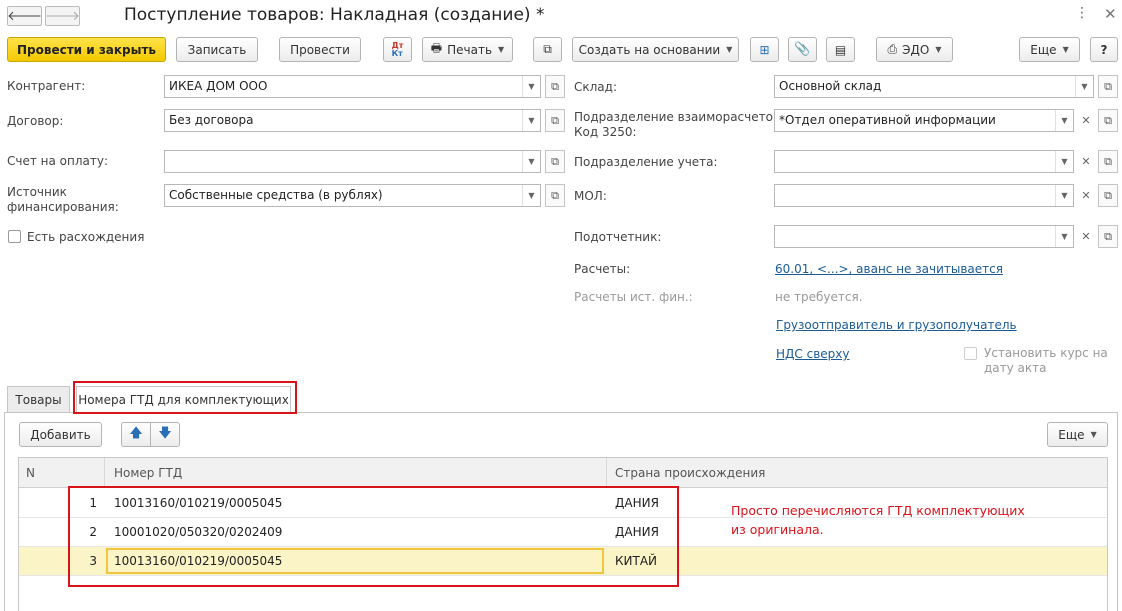 Image resolution: width=1122 pixels, height=611 pixels. What do you see at coordinates (352, 195) in the screenshot?
I see `funding-source-field: Собственные средства (в рублях) ▼` at bounding box center [352, 195].